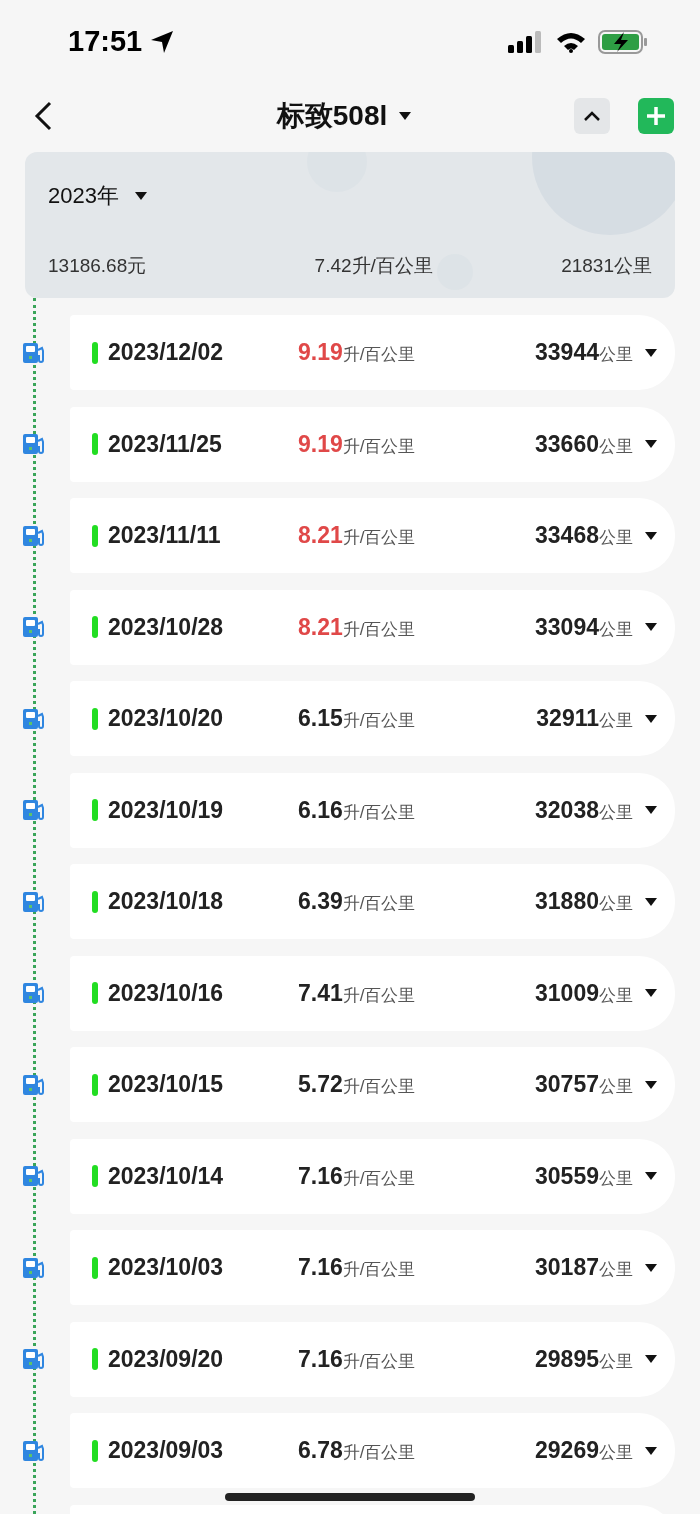  I want to click on consumption-value: 6.16, so click(320, 810).